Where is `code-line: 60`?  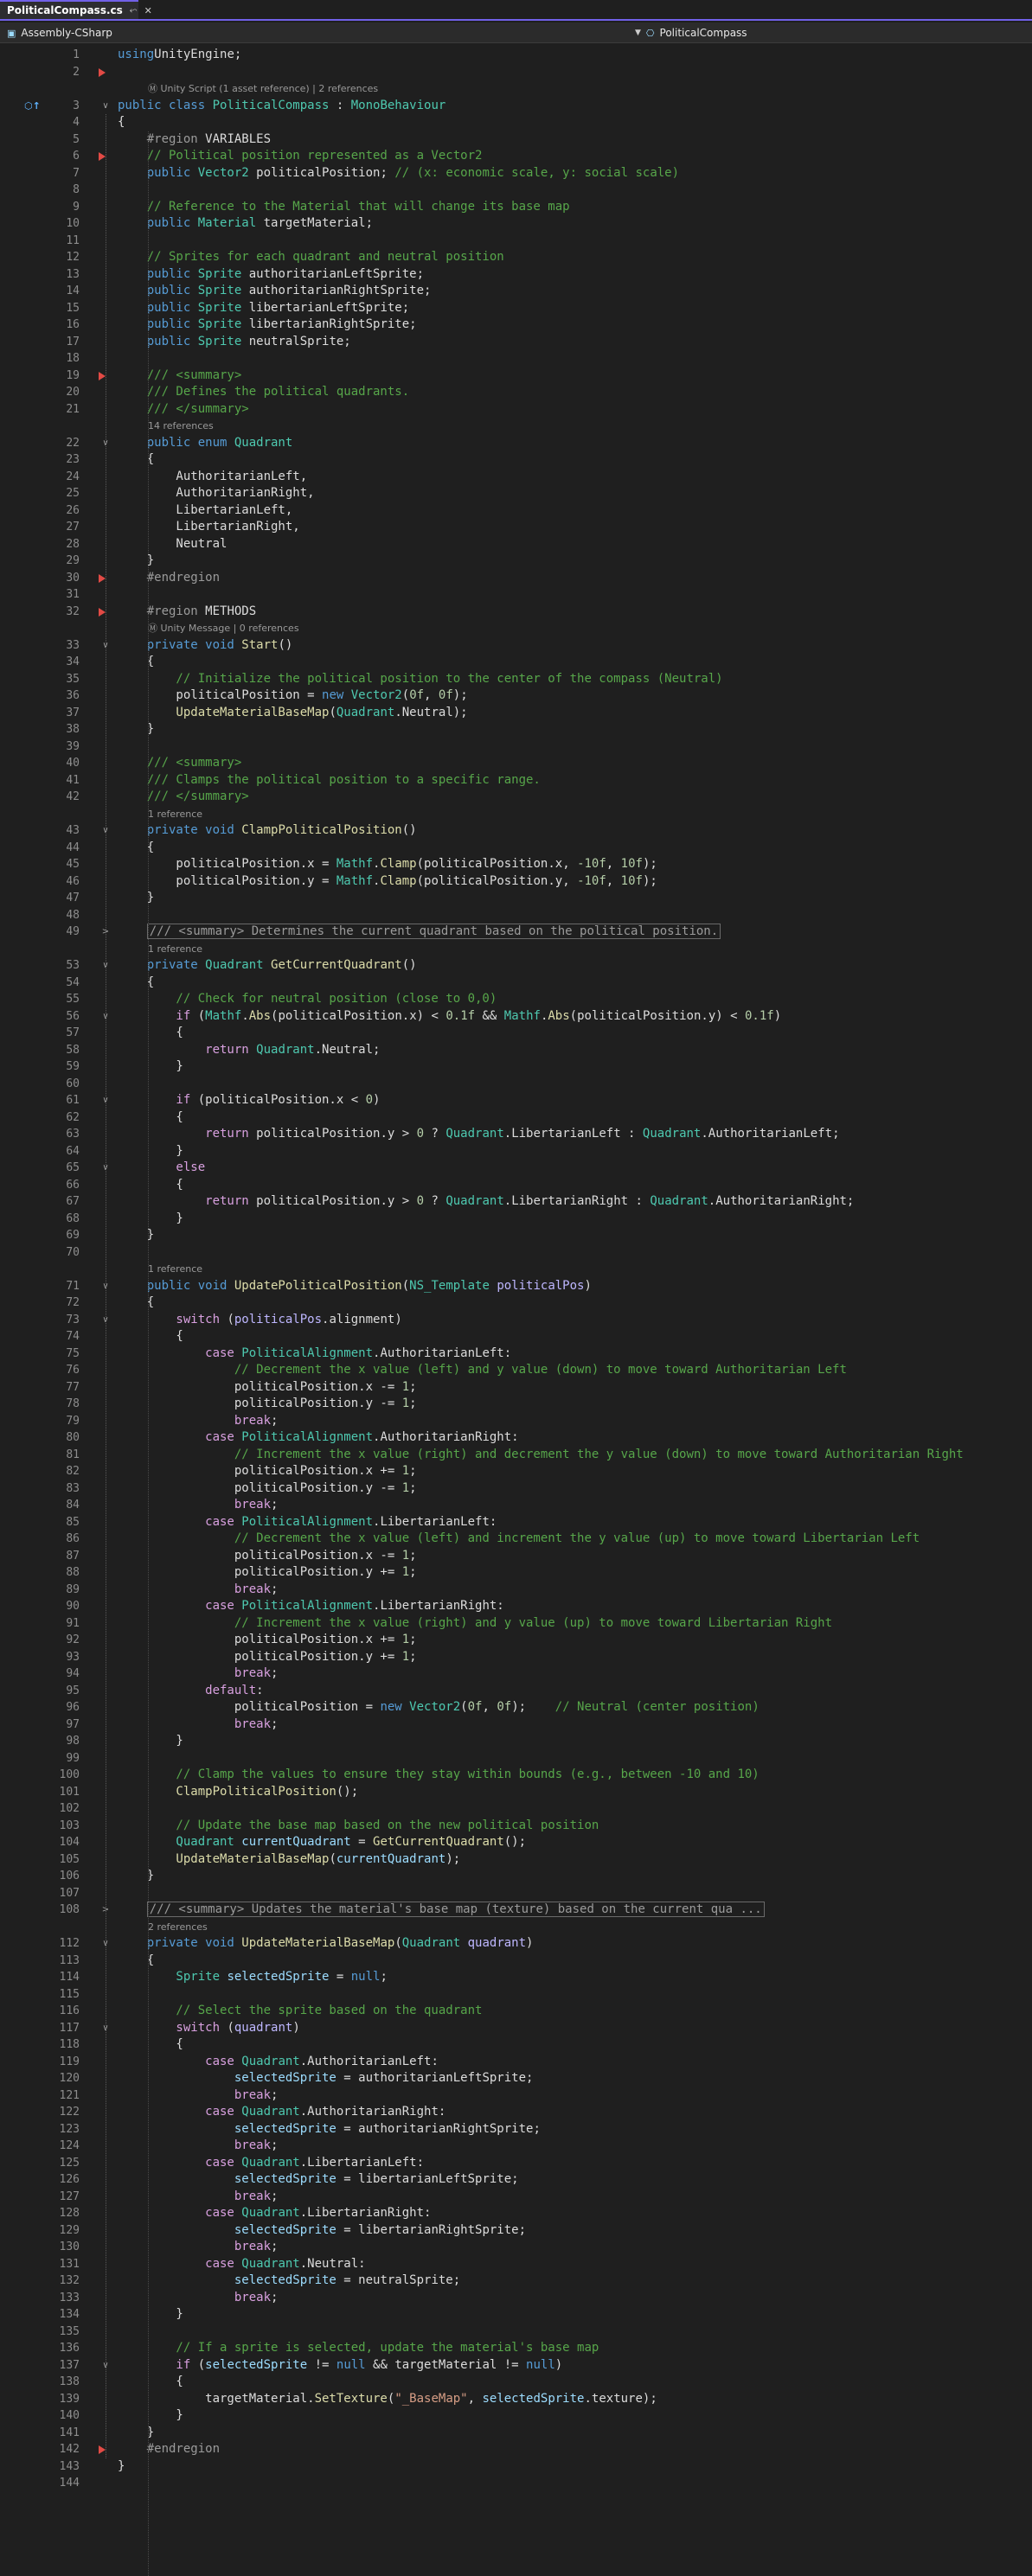
code-line: 60 is located at coordinates (516, 1084).